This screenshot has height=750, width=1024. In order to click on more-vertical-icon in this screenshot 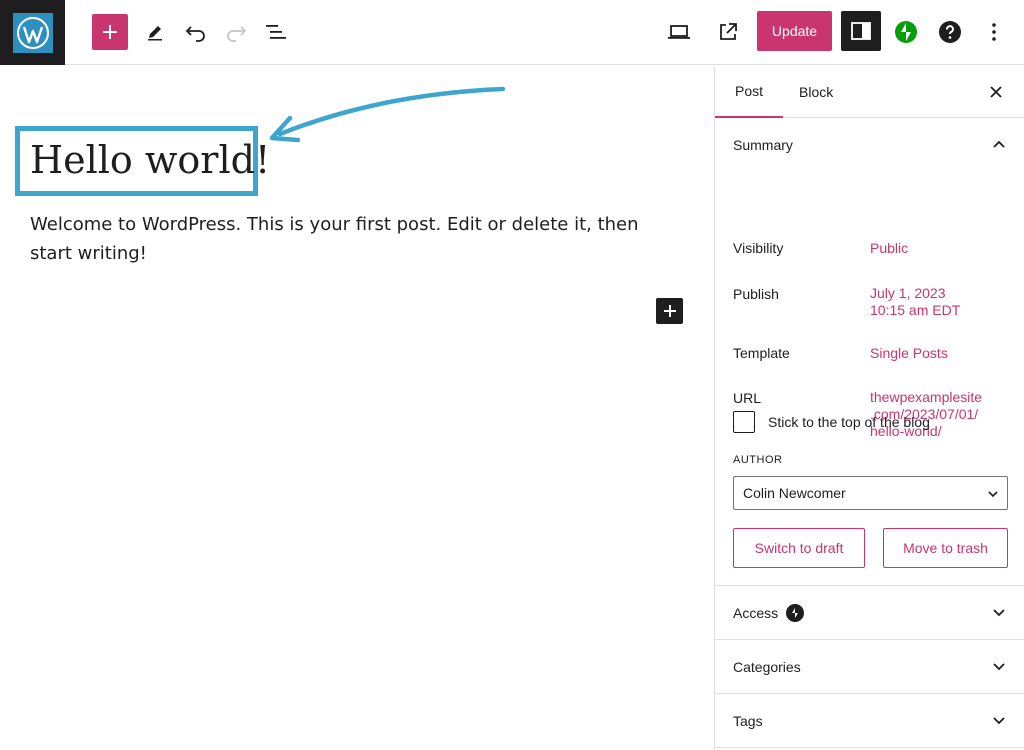, I will do `click(994, 32)`.